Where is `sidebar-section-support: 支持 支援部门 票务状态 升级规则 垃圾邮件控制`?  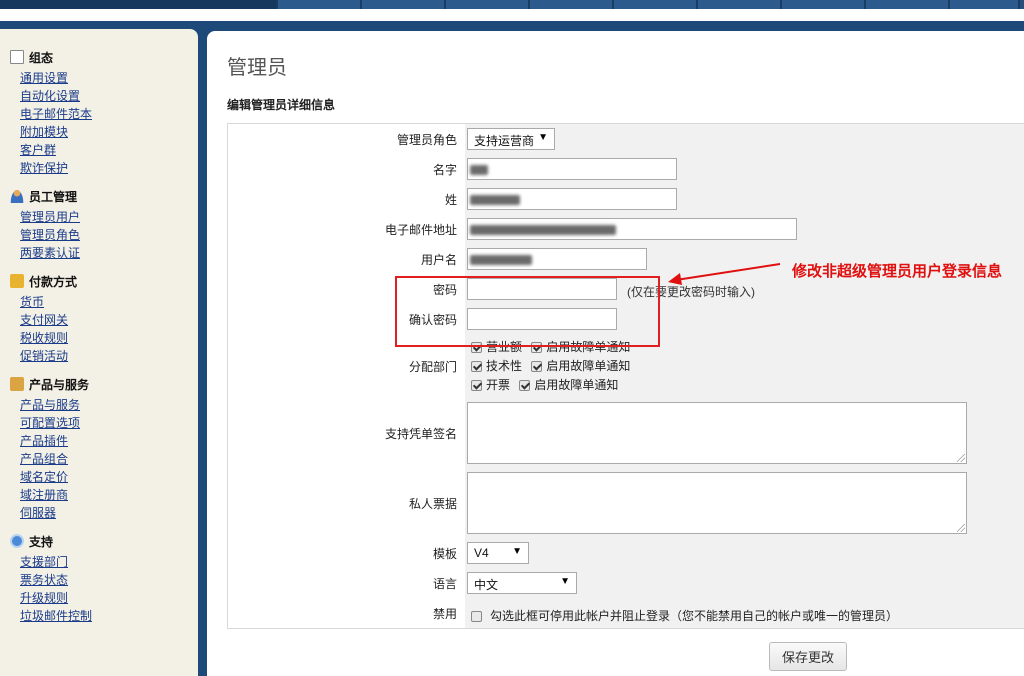
sidebar-section-support: 支持 支援部门 票务状态 升级规则 垃圾邮件控制 is located at coordinates (104, 579).